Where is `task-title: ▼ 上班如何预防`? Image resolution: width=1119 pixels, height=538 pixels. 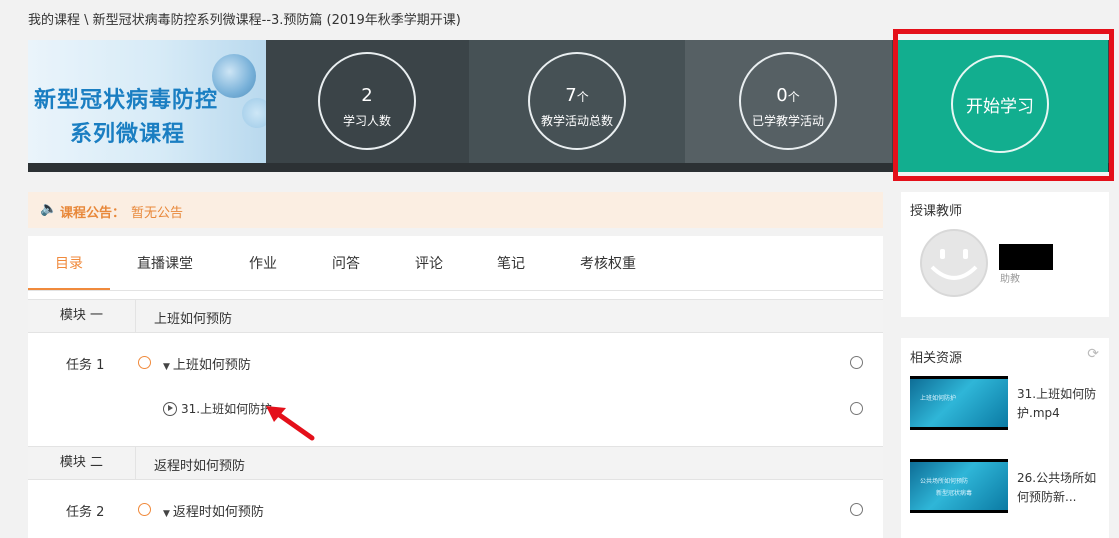 task-title: ▼ 上班如何预防 is located at coordinates (207, 363).